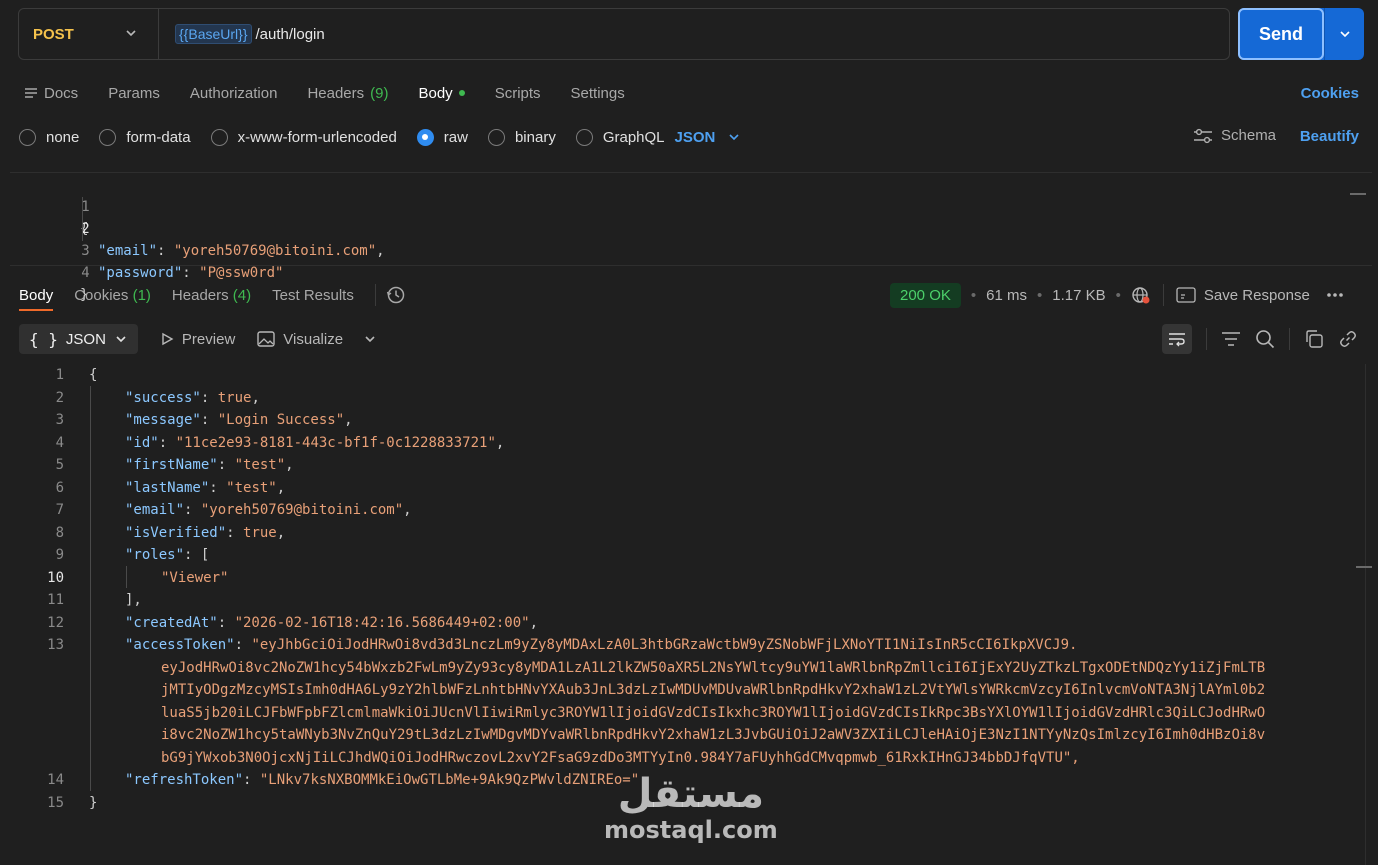  I want to click on json-key: "createdAt", so click(171, 622).